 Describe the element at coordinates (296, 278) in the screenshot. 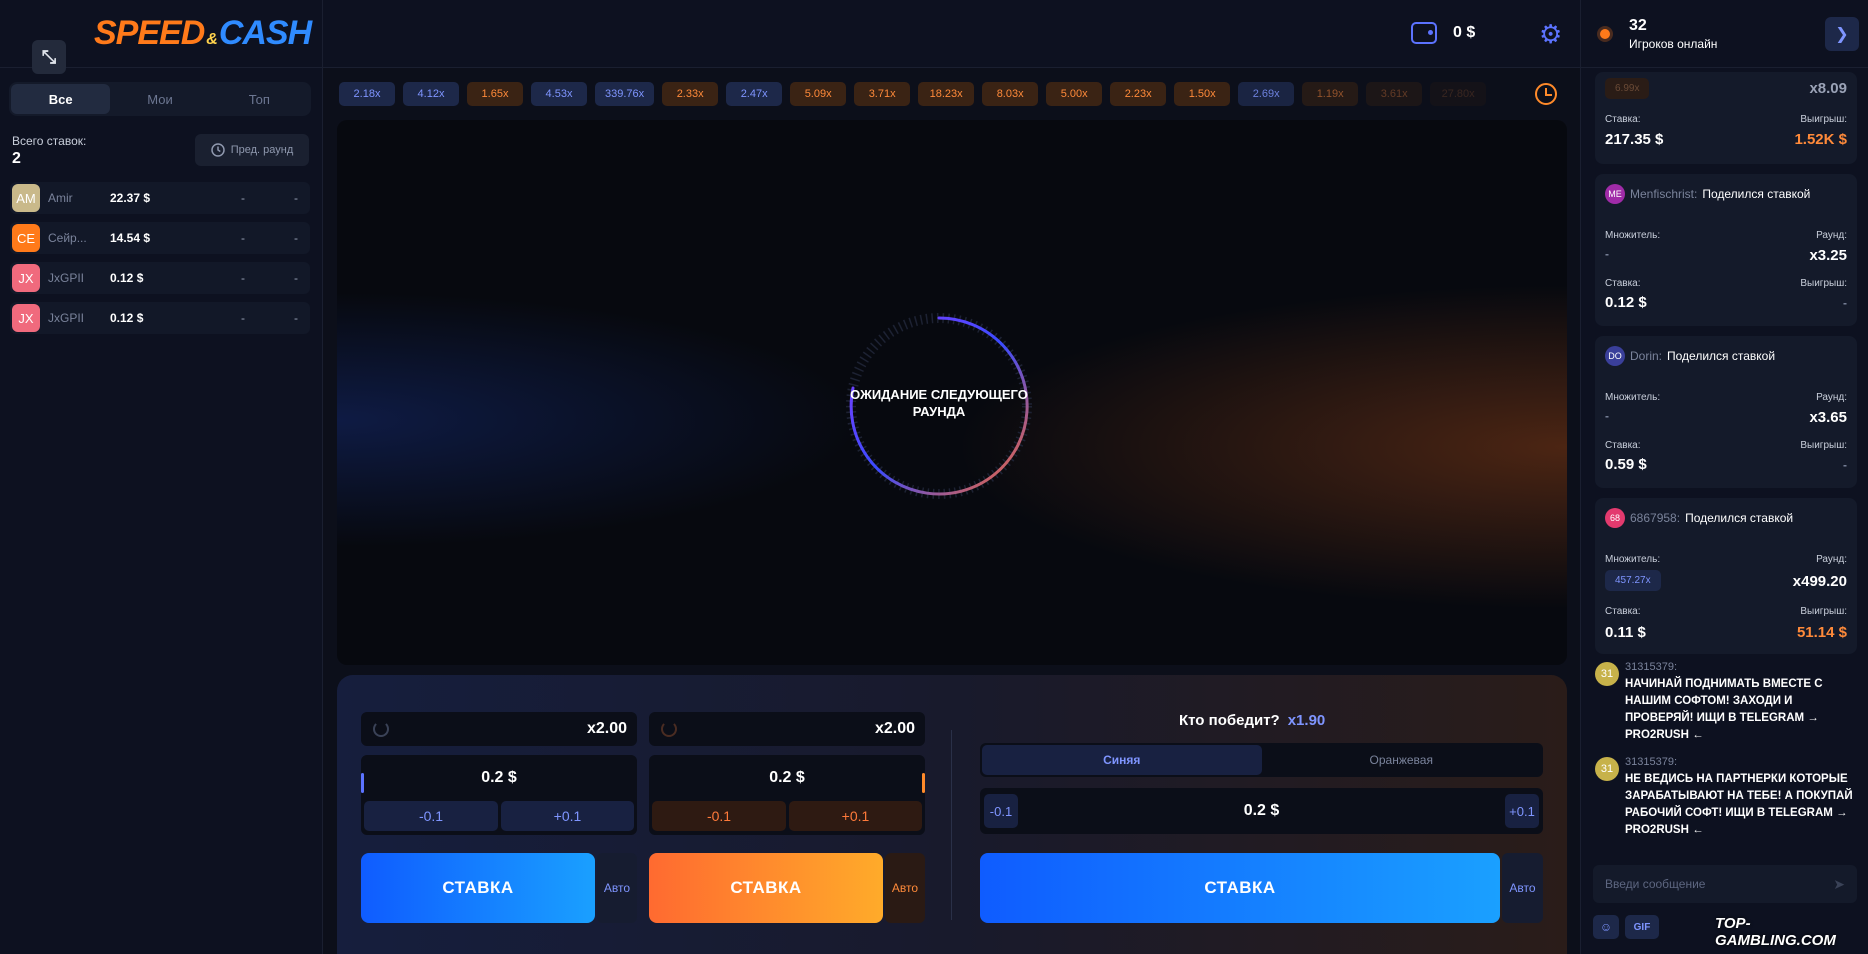

I see `bet-win: -` at that location.